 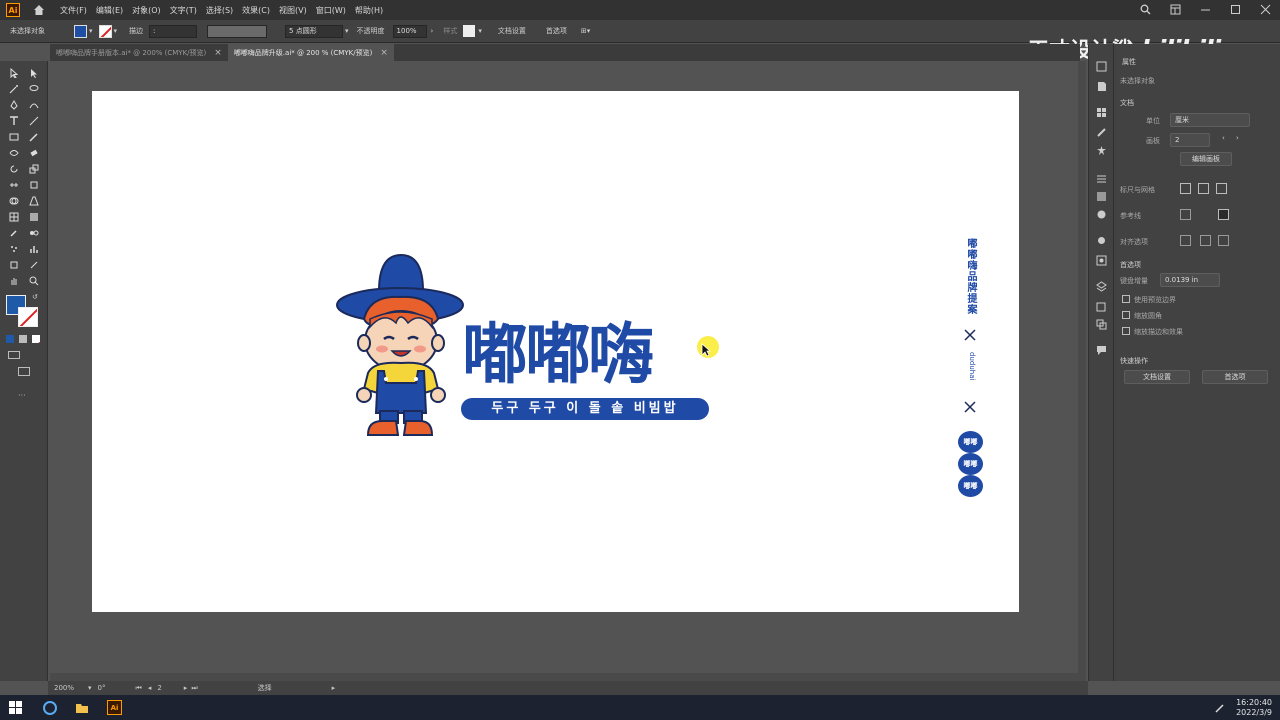 What do you see at coordinates (1157, 377) in the screenshot?
I see `doc-setup-panel-button: 文档设置` at bounding box center [1157, 377].